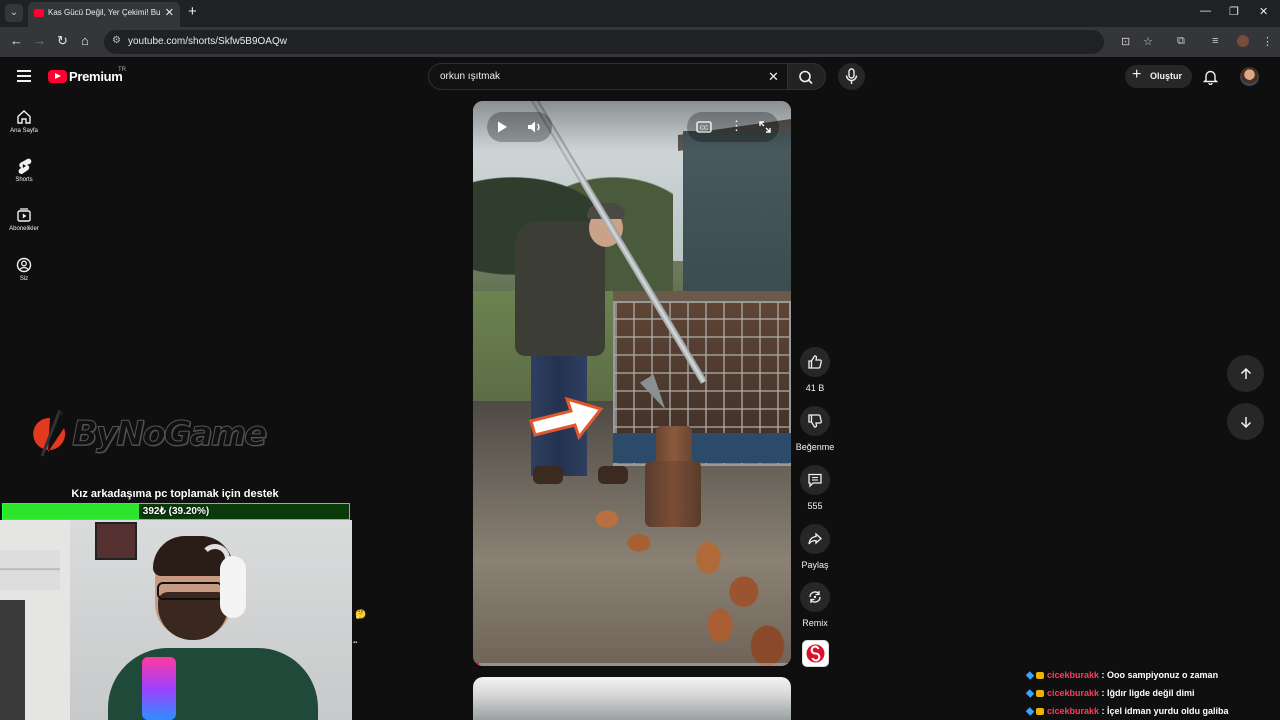  Describe the element at coordinates (1181, 41) in the screenshot. I see `extensions-icon: ⧉` at that location.